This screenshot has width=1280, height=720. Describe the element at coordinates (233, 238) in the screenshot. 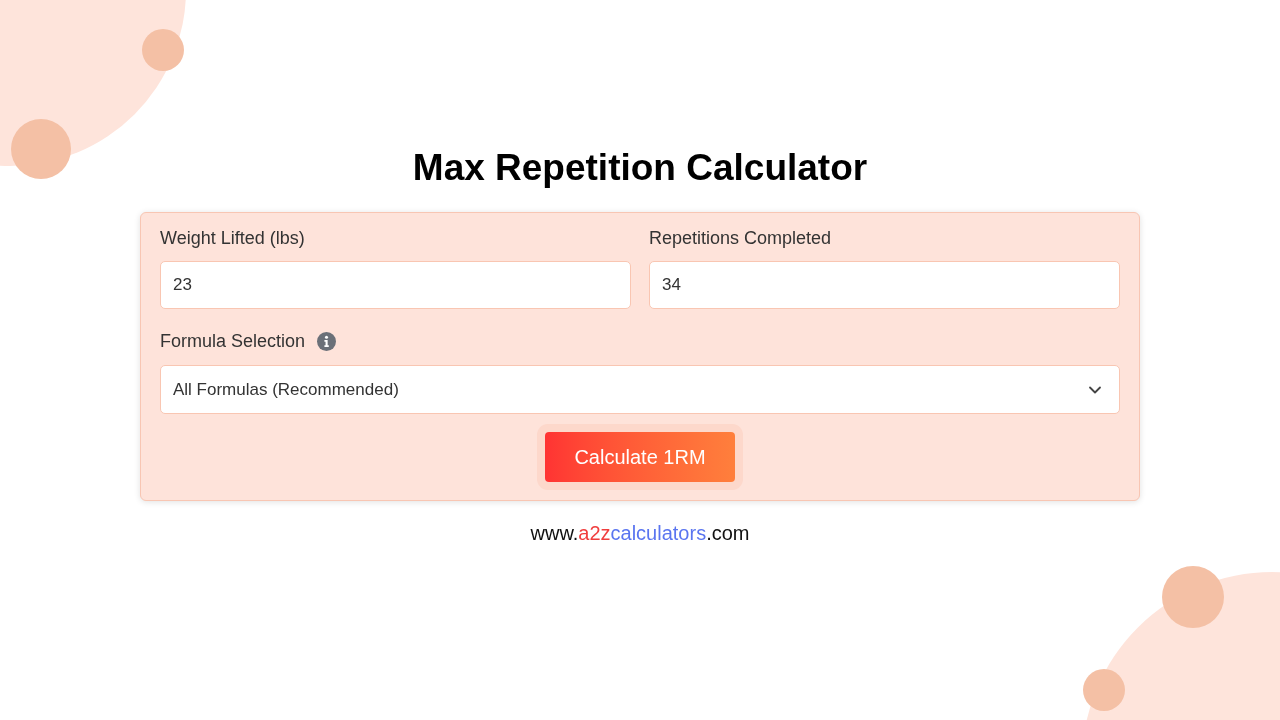

I see `field-label: Weight Lifted (lbs)` at that location.